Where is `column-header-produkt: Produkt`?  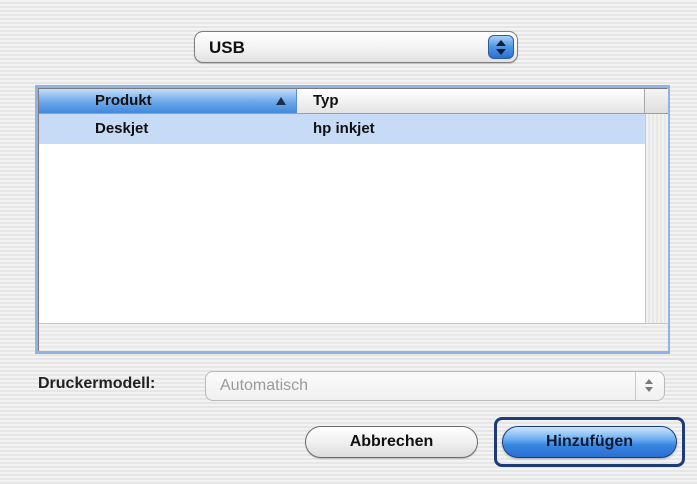
column-header-produkt: Produkt is located at coordinates (168, 101).